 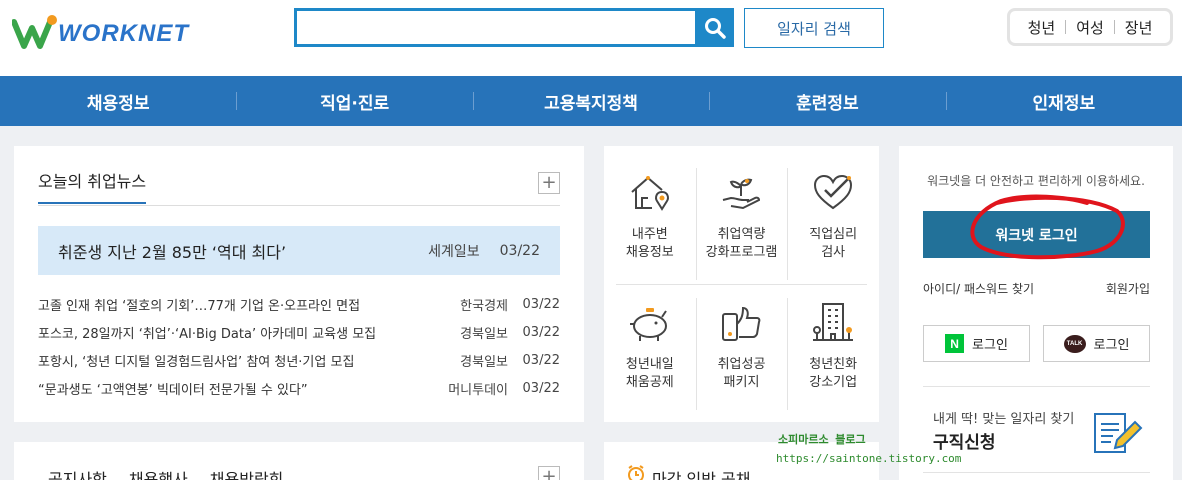 I want to click on nav-item-talent: 인재정보, so click(x=1063, y=101).